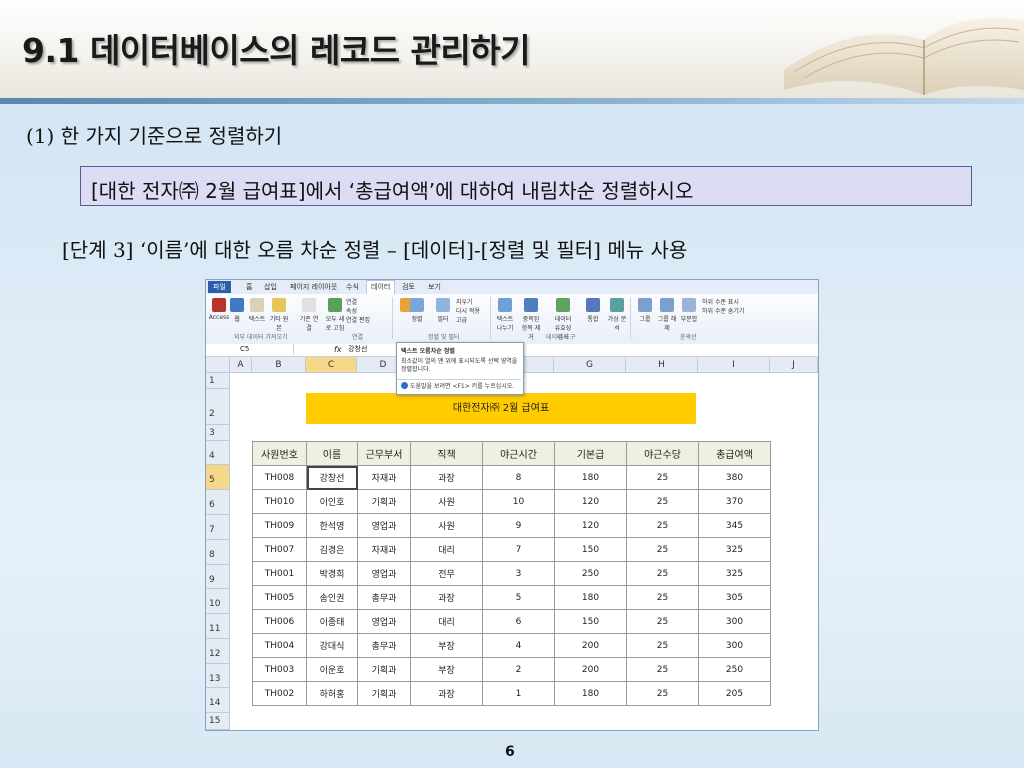 The width and height of the screenshot is (1024, 768). What do you see at coordinates (734, 365) in the screenshot?
I see `column-header-i: I` at bounding box center [734, 365].